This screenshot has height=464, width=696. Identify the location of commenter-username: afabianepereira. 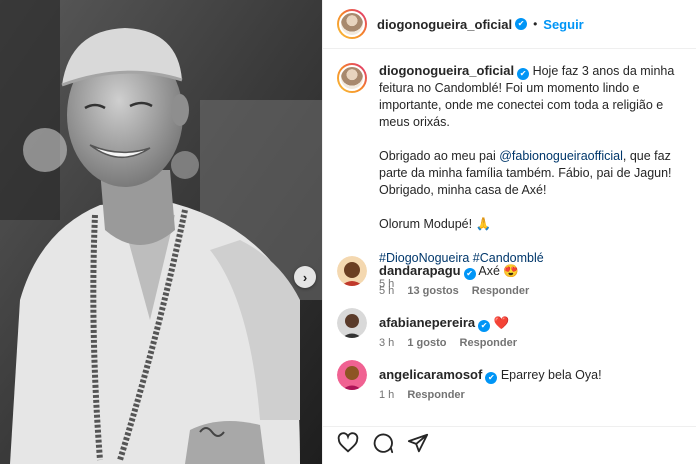
(427, 322).